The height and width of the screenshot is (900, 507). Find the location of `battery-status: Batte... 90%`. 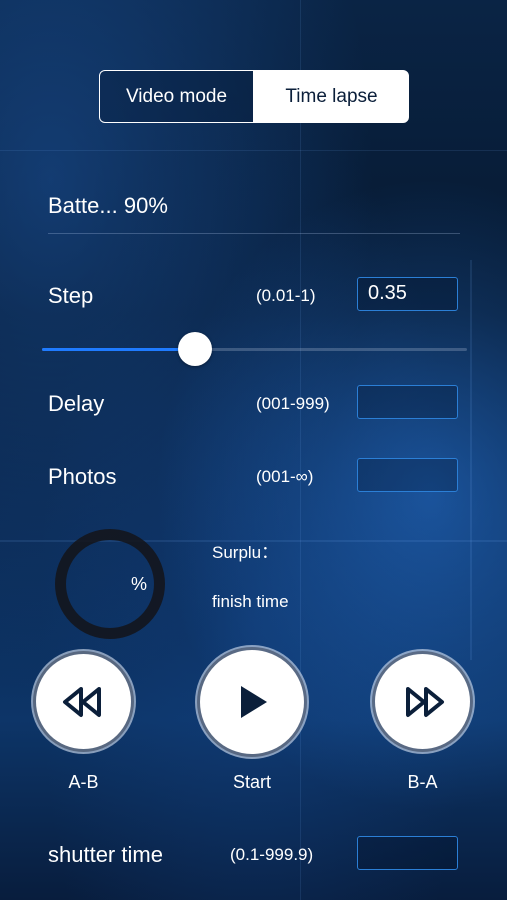

battery-status: Batte... 90% is located at coordinates (108, 206).